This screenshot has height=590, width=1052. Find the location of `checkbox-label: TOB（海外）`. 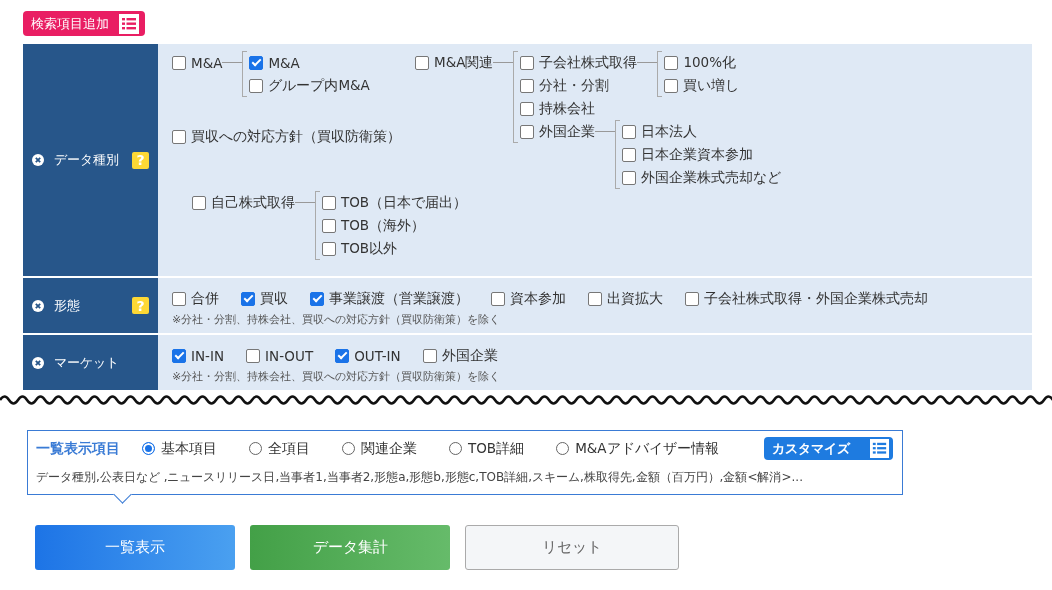

checkbox-label: TOB（海外） is located at coordinates (383, 225).